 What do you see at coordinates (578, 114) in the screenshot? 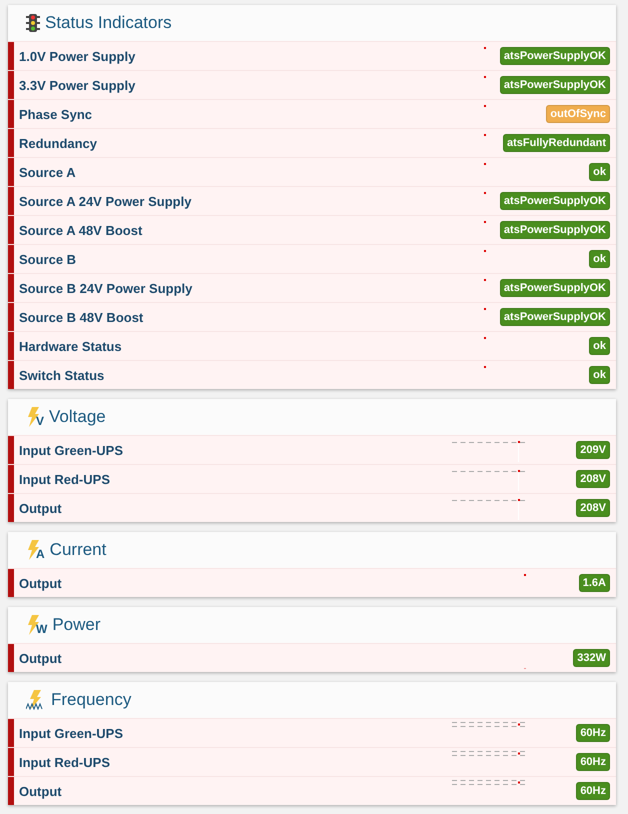
I see `status-badge: outOfSync` at bounding box center [578, 114].